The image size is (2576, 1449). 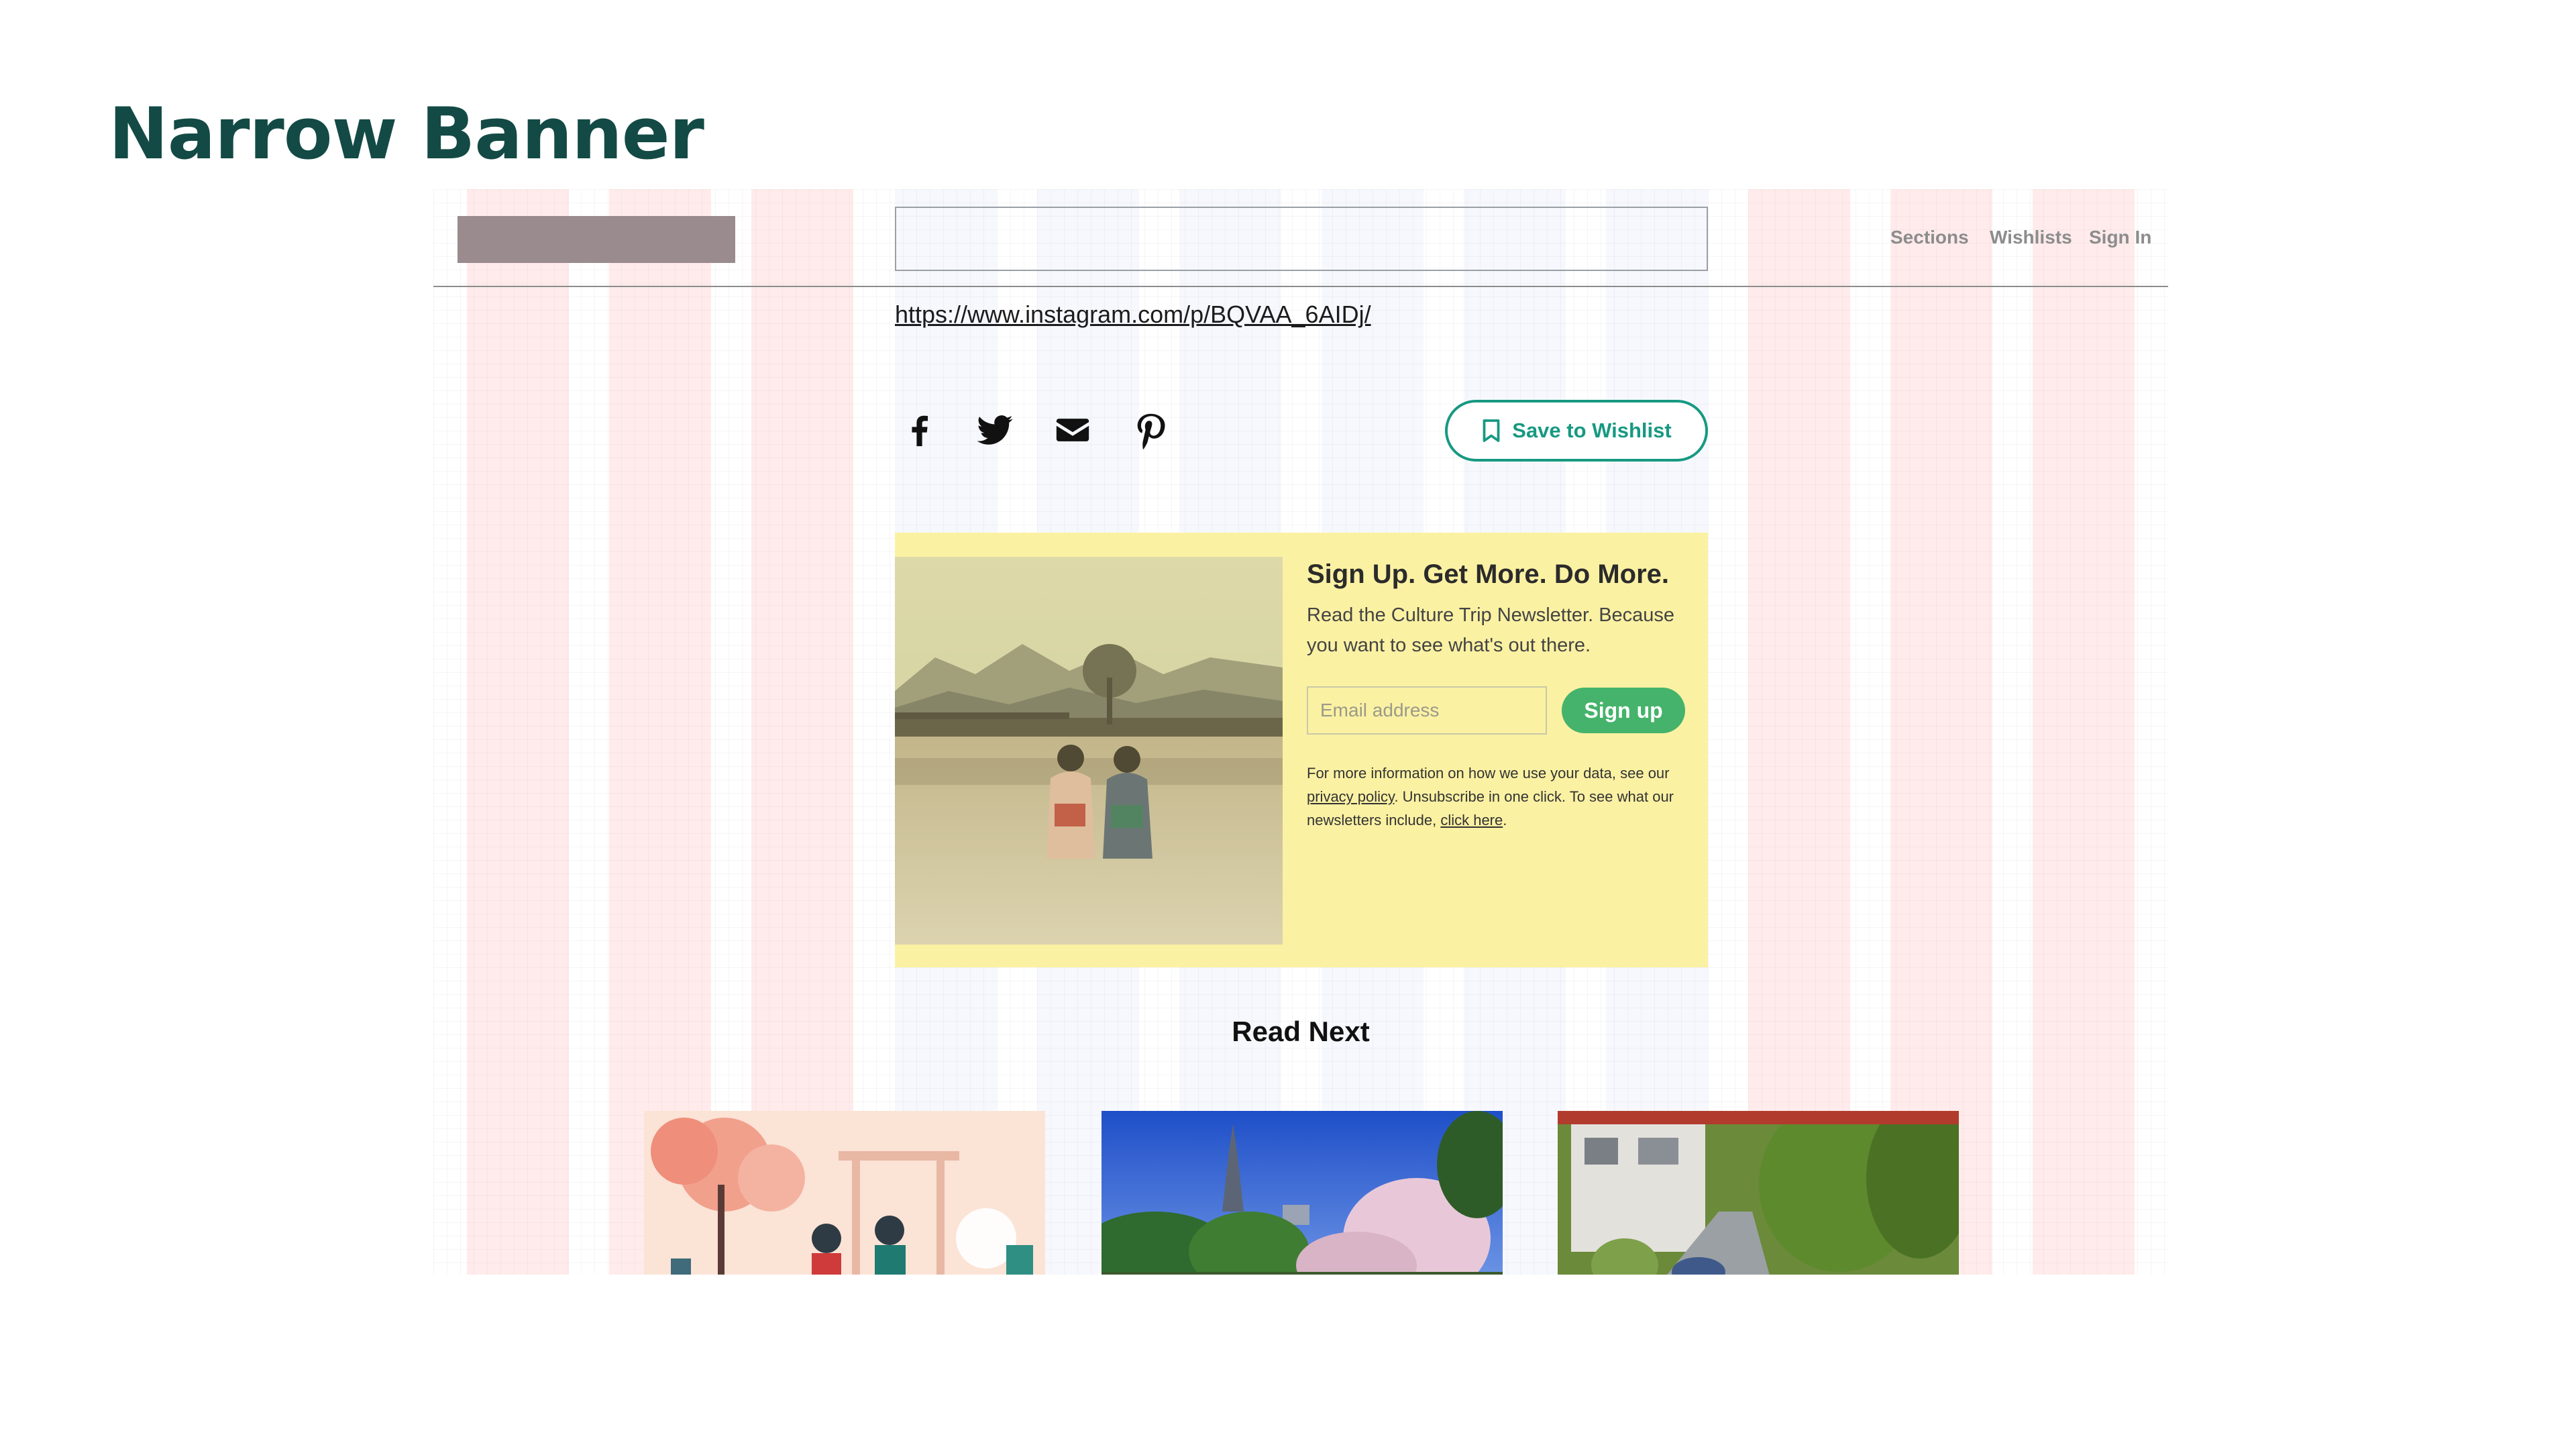 I want to click on logo-placeholder, so click(x=596, y=239).